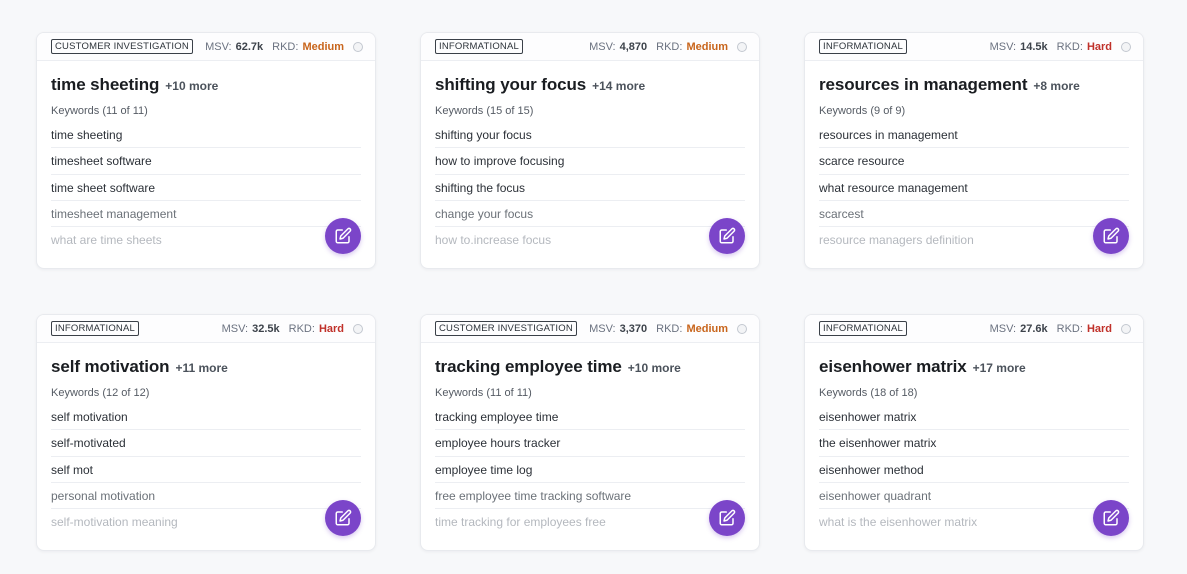  I want to click on title-row: eisenhower matrix +17 more, so click(974, 367).